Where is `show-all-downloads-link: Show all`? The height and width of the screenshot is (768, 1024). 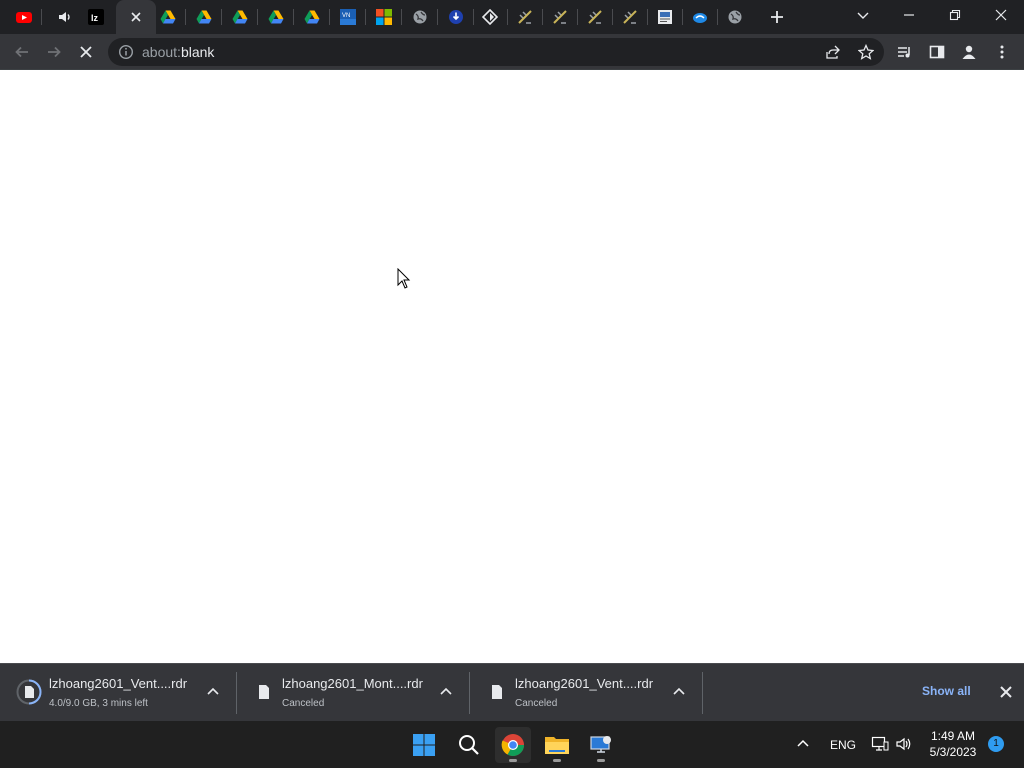
show-all-downloads-link: Show all is located at coordinates (946, 691).